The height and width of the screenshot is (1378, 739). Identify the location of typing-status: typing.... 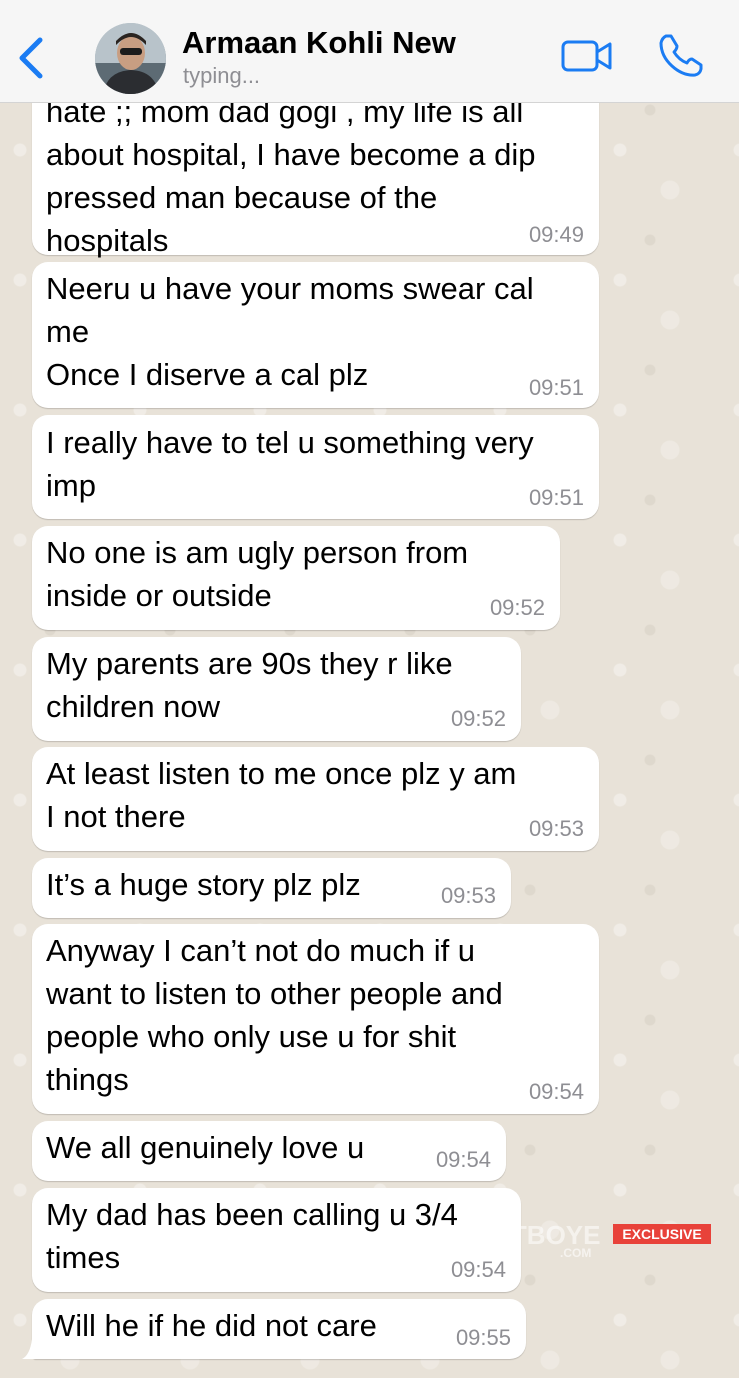
(222, 75).